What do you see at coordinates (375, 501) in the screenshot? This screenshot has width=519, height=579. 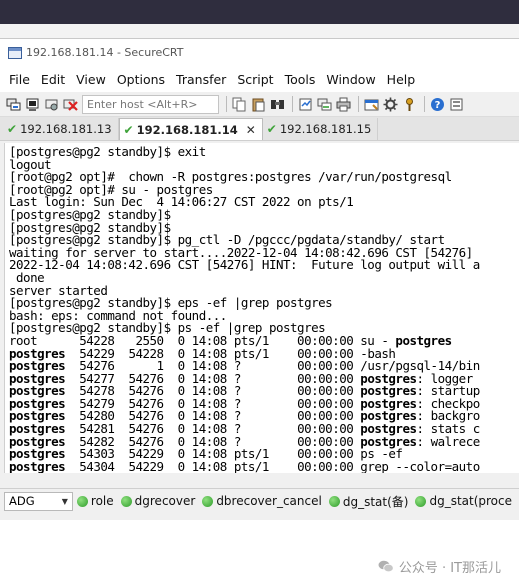 I see `button-label: dg_stat(备)` at bounding box center [375, 501].